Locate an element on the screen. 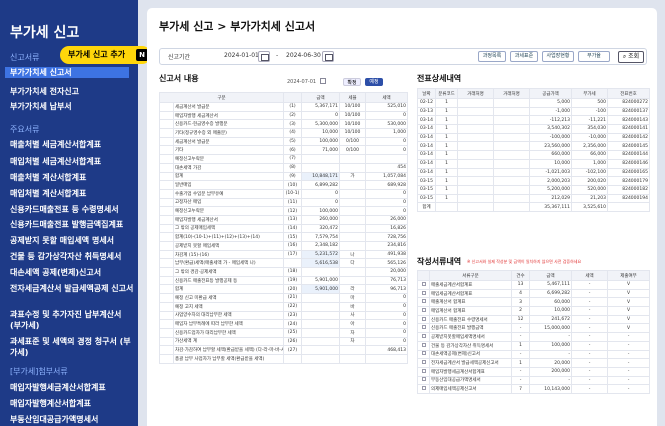  start-date-input: 2024-01-01 is located at coordinates (241, 55).